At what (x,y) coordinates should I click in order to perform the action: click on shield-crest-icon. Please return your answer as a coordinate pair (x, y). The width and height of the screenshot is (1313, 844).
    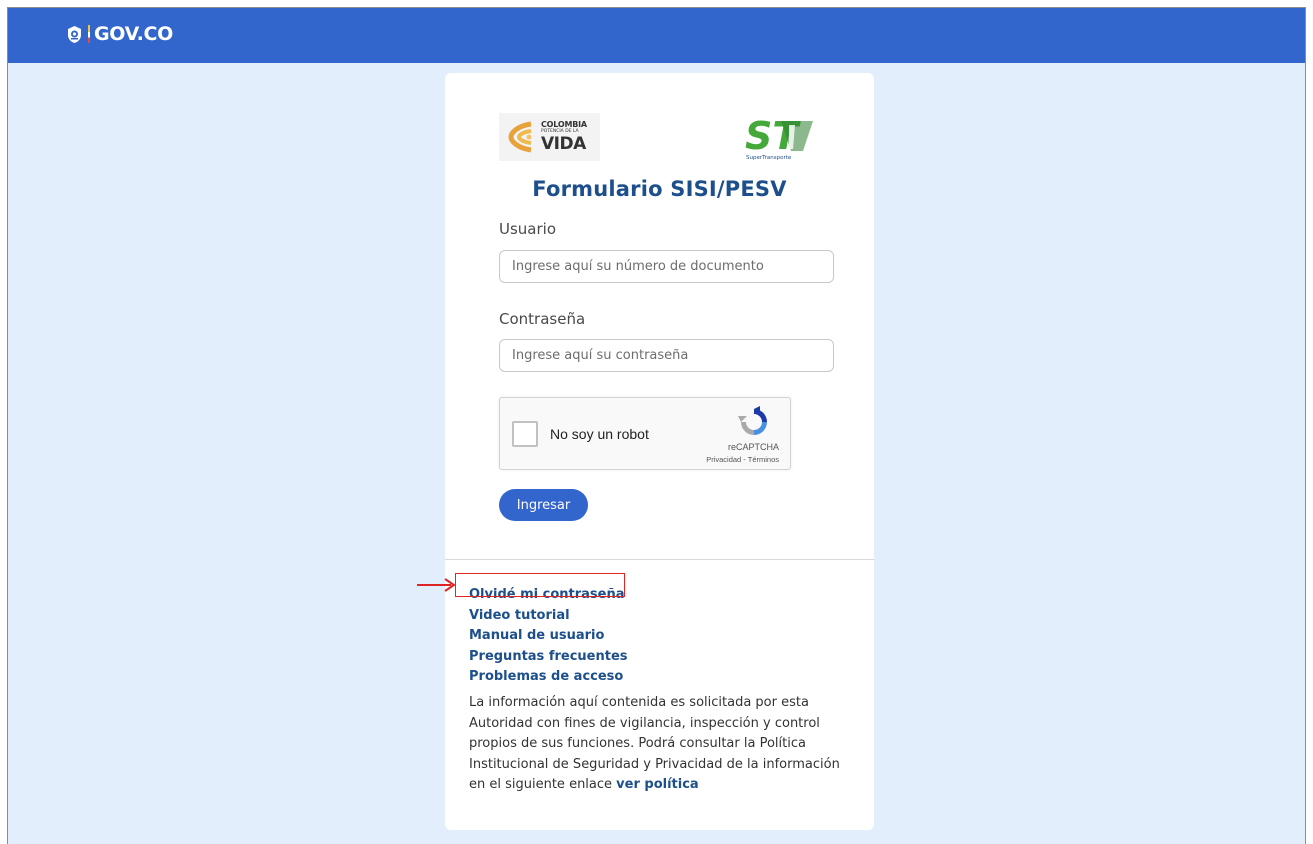
    Looking at the image, I should click on (74, 34).